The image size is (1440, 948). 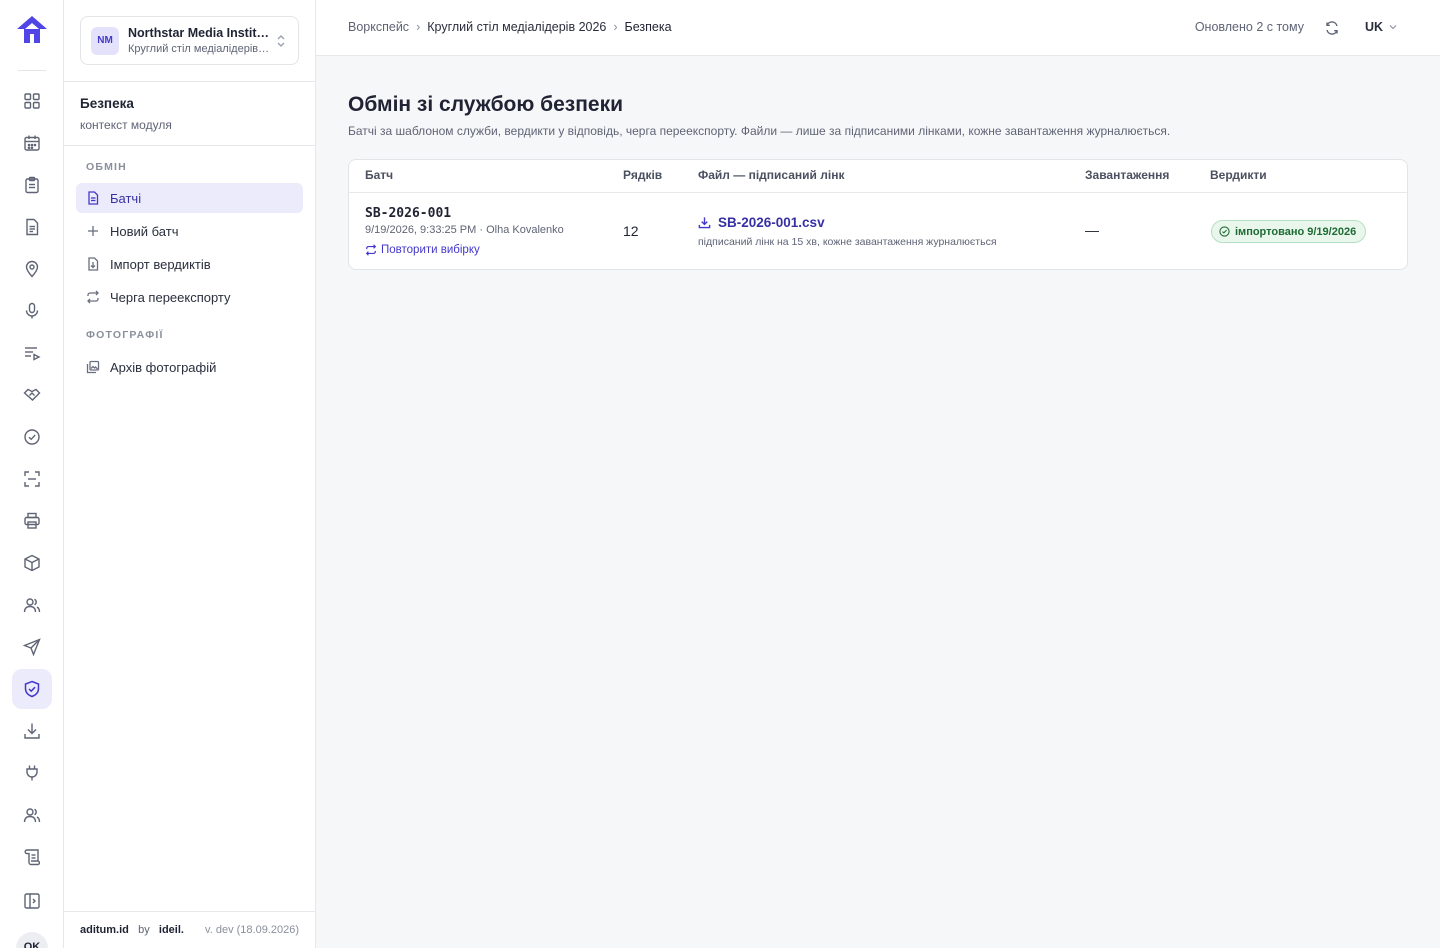 I want to click on rail-users-button, so click(x=32, y=605).